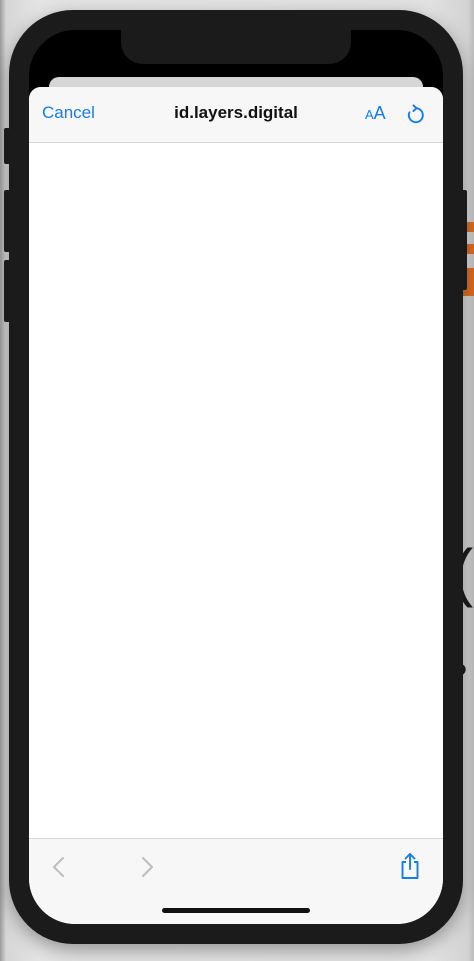 The image size is (474, 961). I want to click on notch, so click(236, 47).